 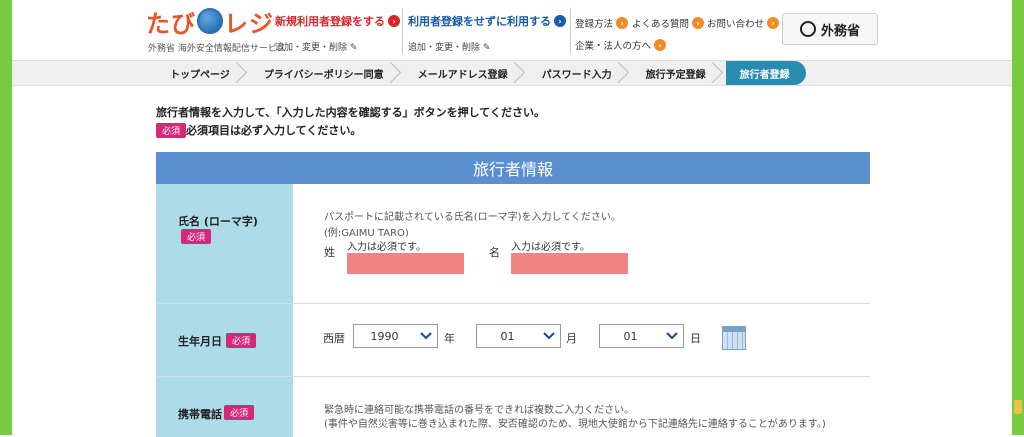 I want to click on birth-year-value: 1990, so click(x=384, y=336).